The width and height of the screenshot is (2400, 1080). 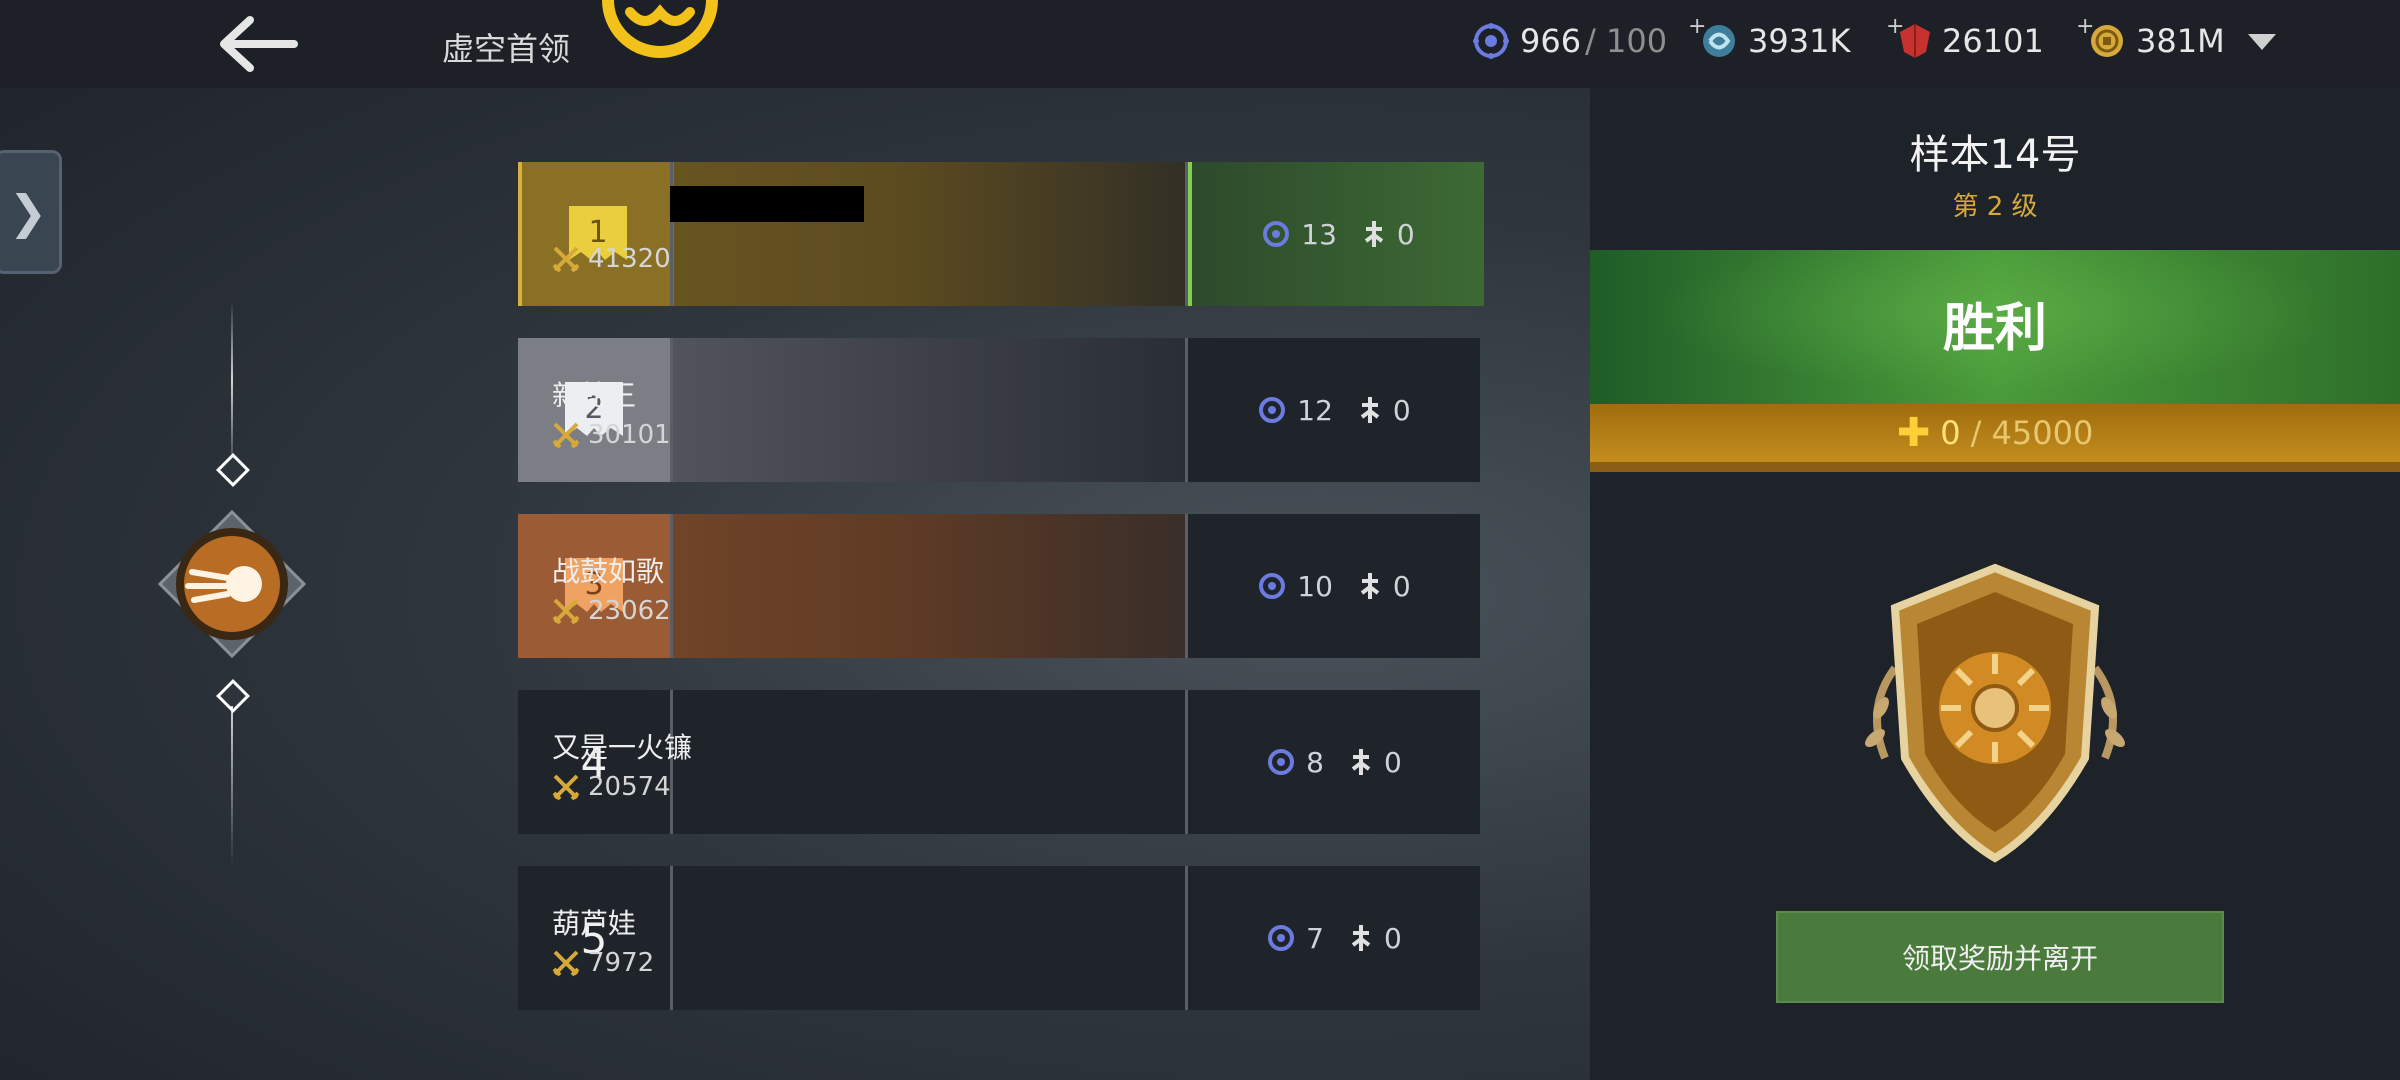 What do you see at coordinates (232, 584) in the screenshot?
I see `stage-marker-icon` at bounding box center [232, 584].